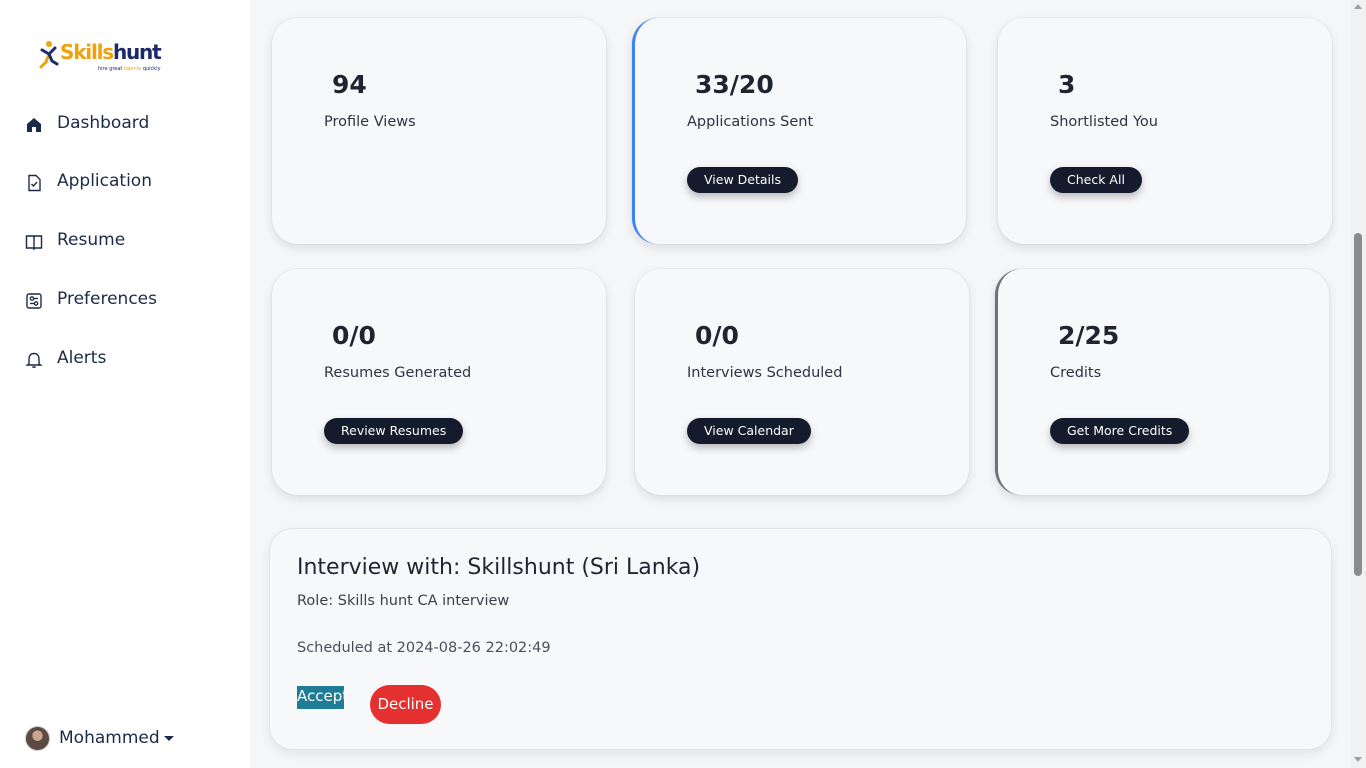 The width and height of the screenshot is (1366, 768). I want to click on interview-scheduled-time: Scheduled at 2024-08-26 22:02:49, so click(424, 648).